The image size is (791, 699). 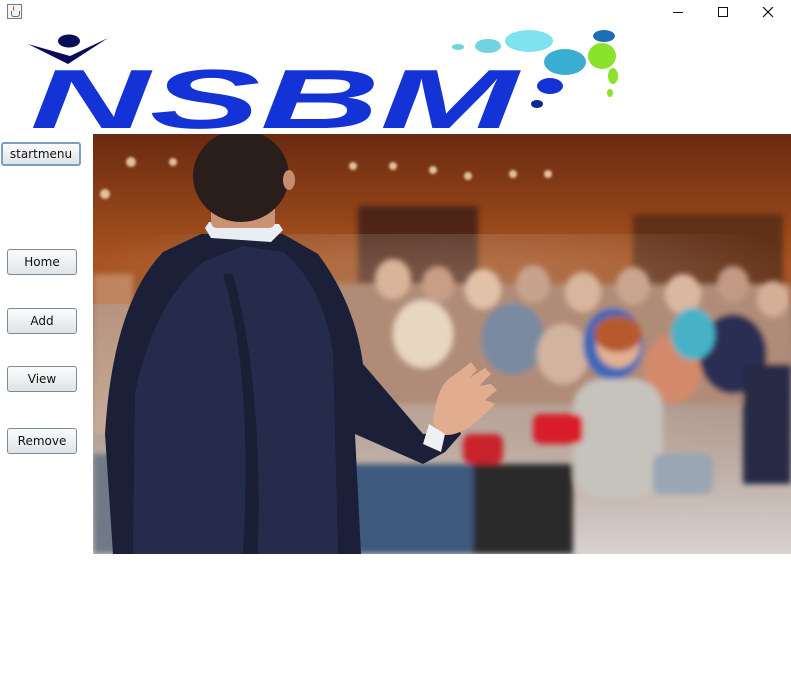 I want to click on maximize-button, so click(x=723, y=13).